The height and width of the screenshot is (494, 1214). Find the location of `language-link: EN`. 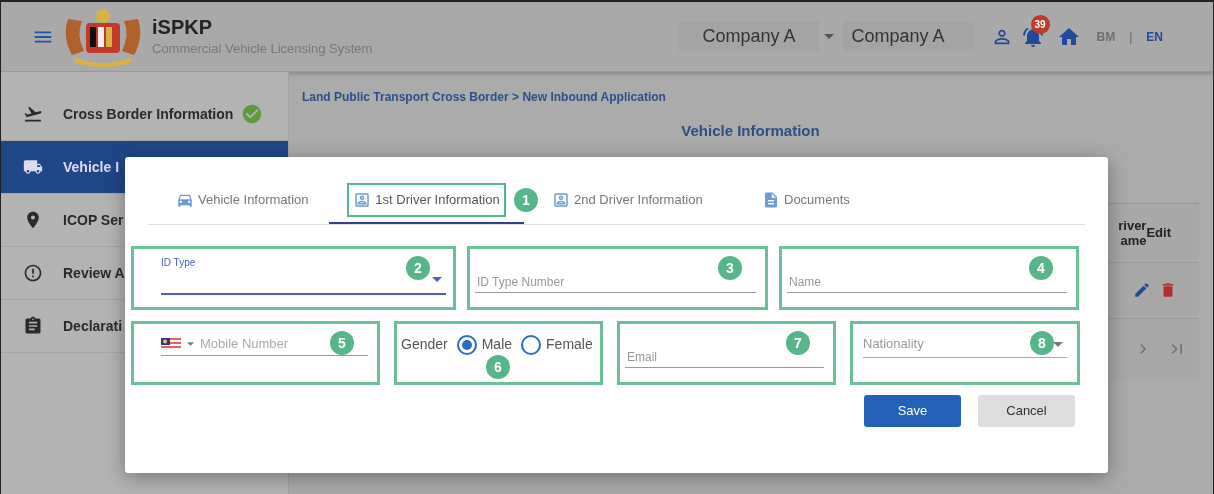

language-link: EN is located at coordinates (1154, 36).